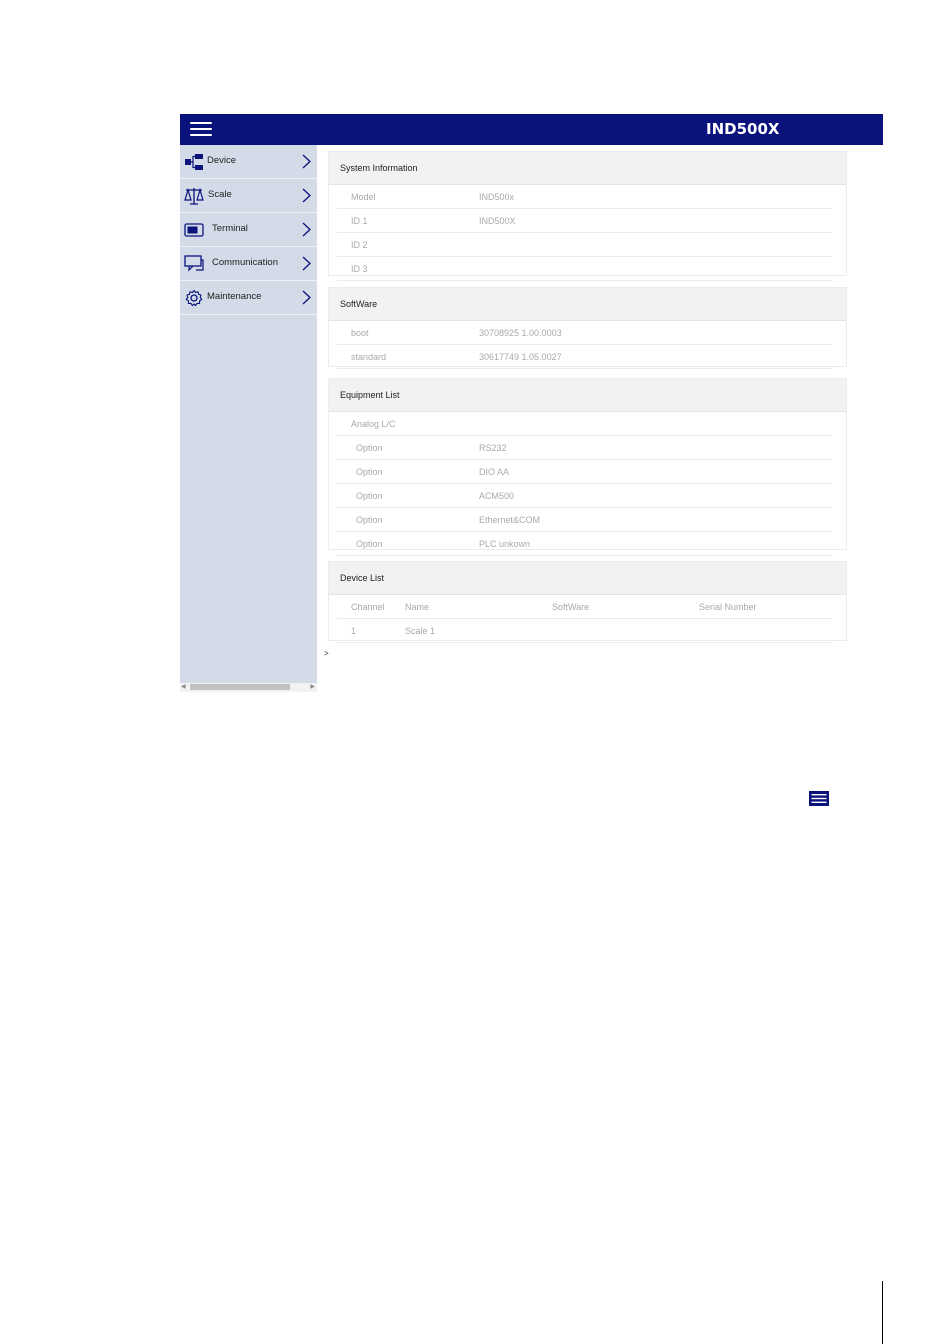 This screenshot has width=950, height=1344. I want to click on panel-title: Equipment List, so click(587, 395).